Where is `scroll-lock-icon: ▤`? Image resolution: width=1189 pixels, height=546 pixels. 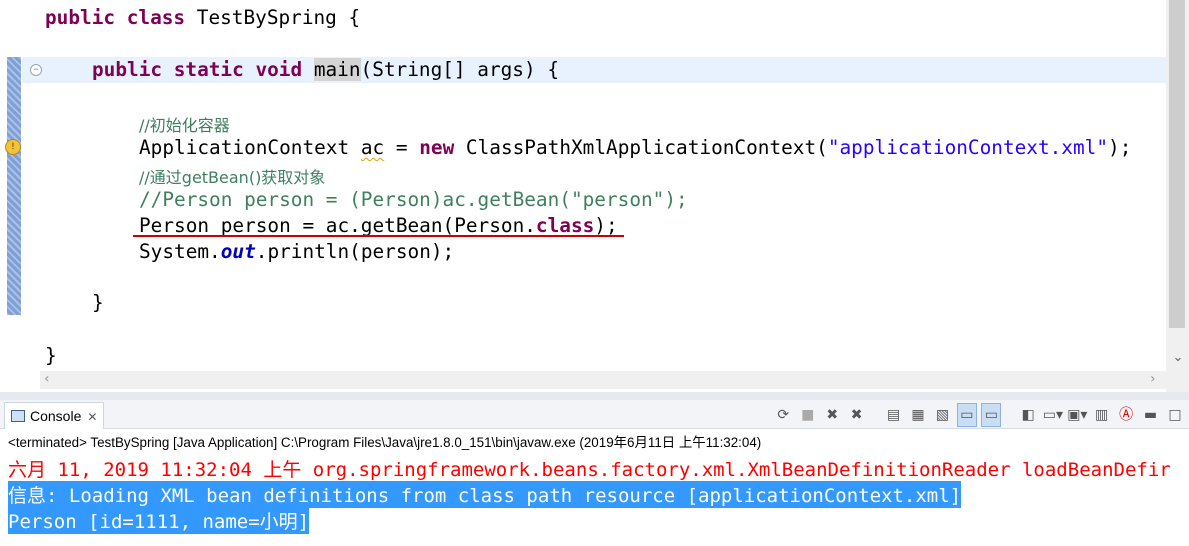
scroll-lock-icon: ▤ is located at coordinates (894, 415).